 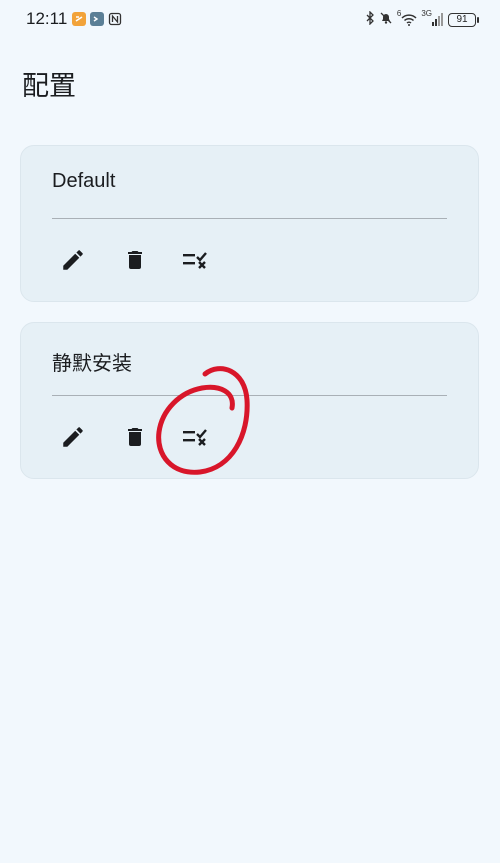 What do you see at coordinates (115, 19) in the screenshot?
I see `nfc-icon` at bounding box center [115, 19].